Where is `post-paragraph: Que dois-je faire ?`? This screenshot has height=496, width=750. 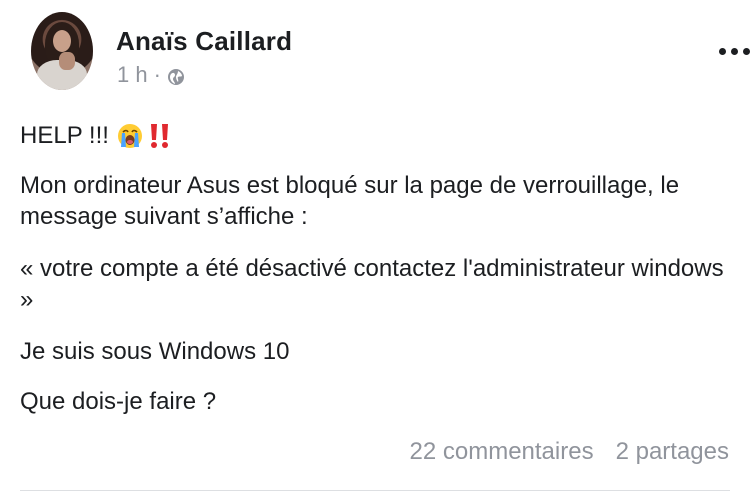
post-paragraph: Que dois-je faire ? is located at coordinates (118, 401).